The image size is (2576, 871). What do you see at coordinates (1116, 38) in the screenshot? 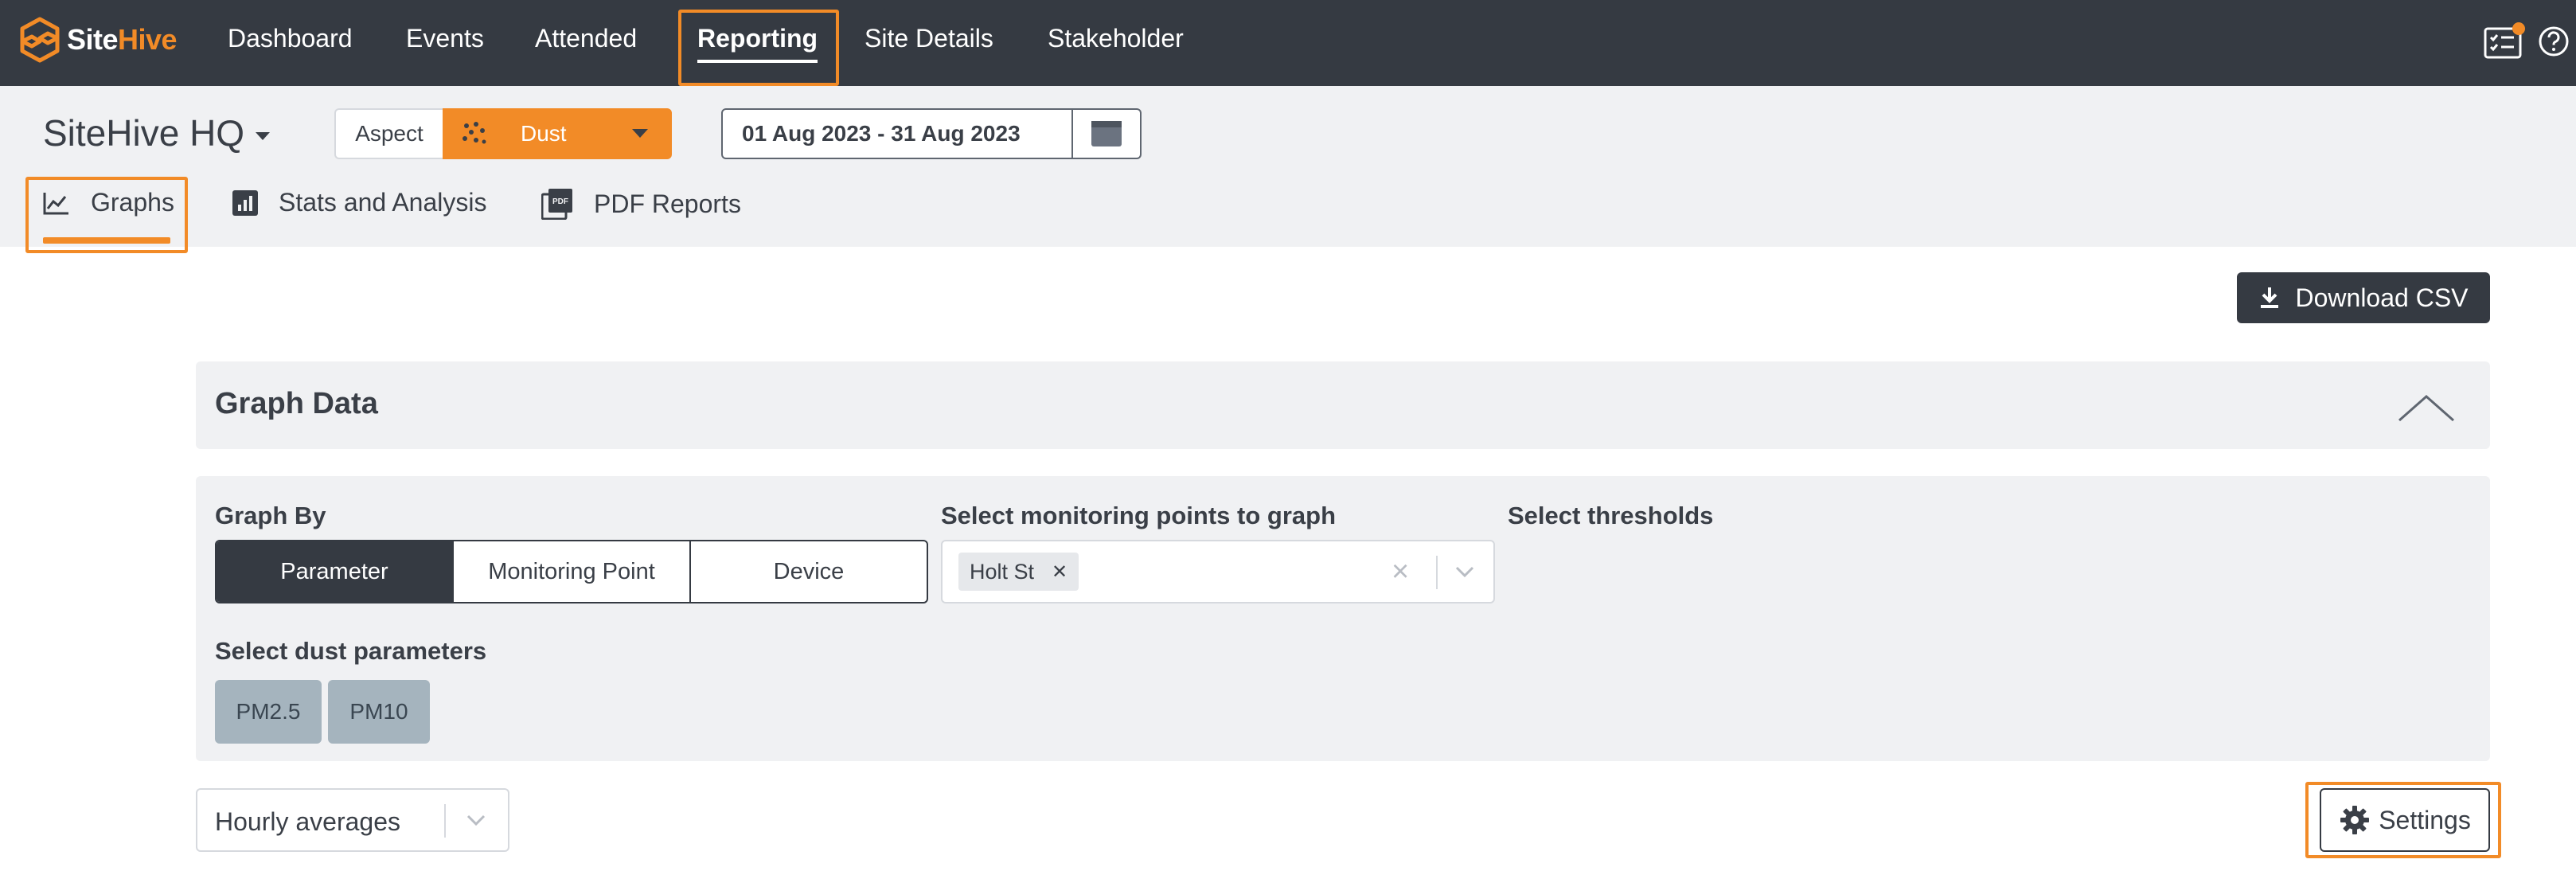
I see `nav-stakeholder: Stakeholder` at bounding box center [1116, 38].